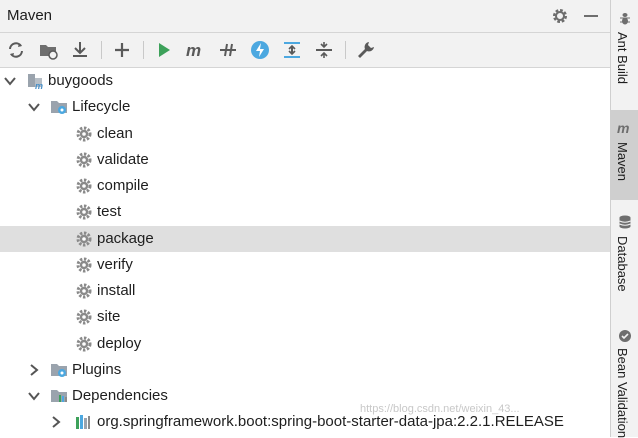 Image resolution: width=638 pixels, height=438 pixels. What do you see at coordinates (305, 291) in the screenshot?
I see `goal-install: install` at bounding box center [305, 291].